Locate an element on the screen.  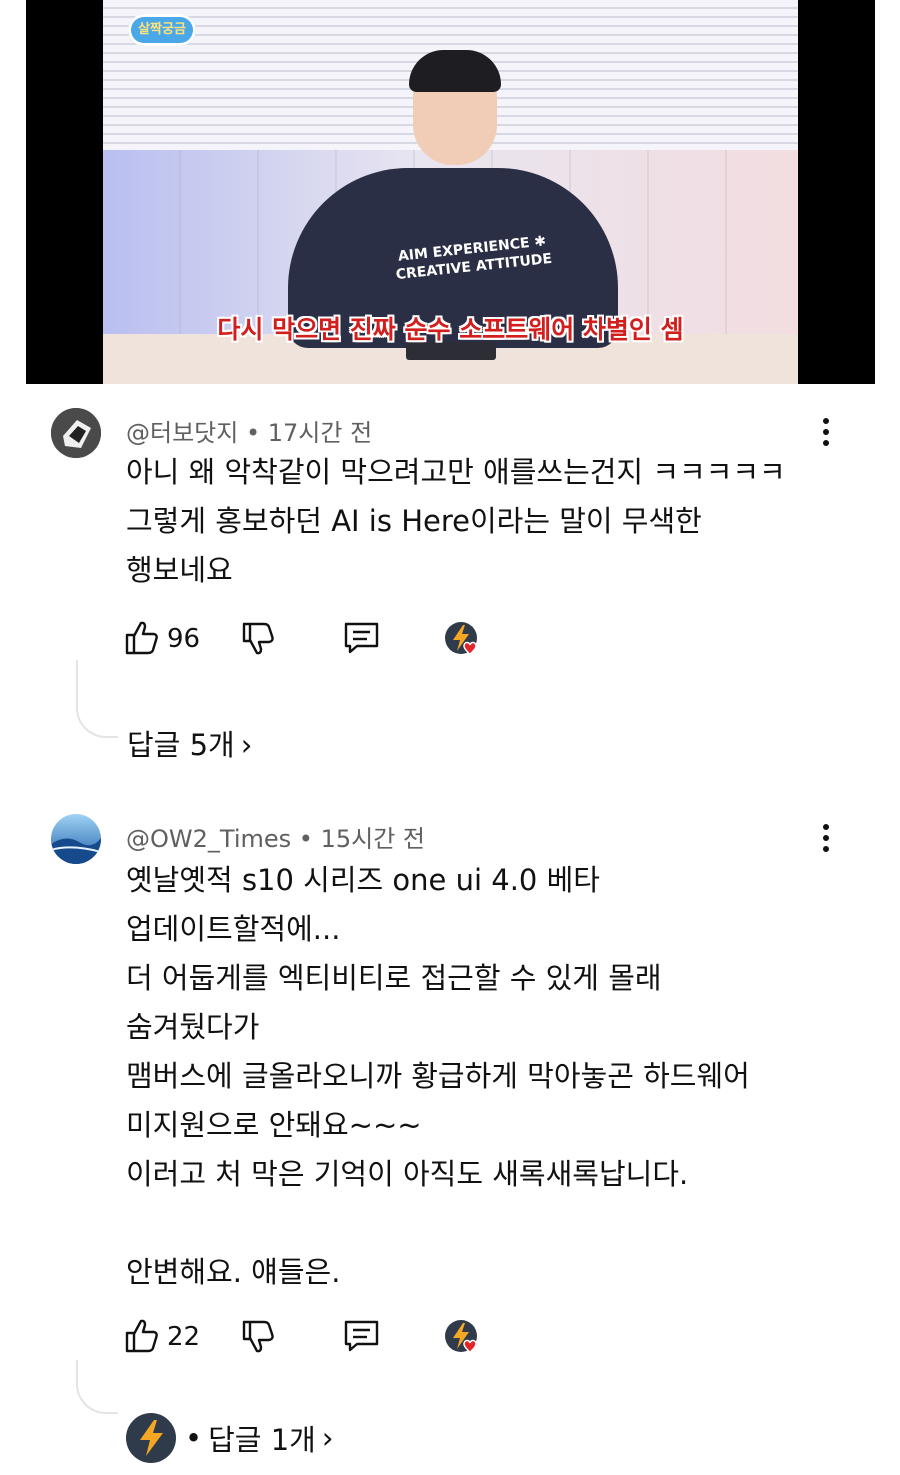
like-count: 22 is located at coordinates (184, 1337).